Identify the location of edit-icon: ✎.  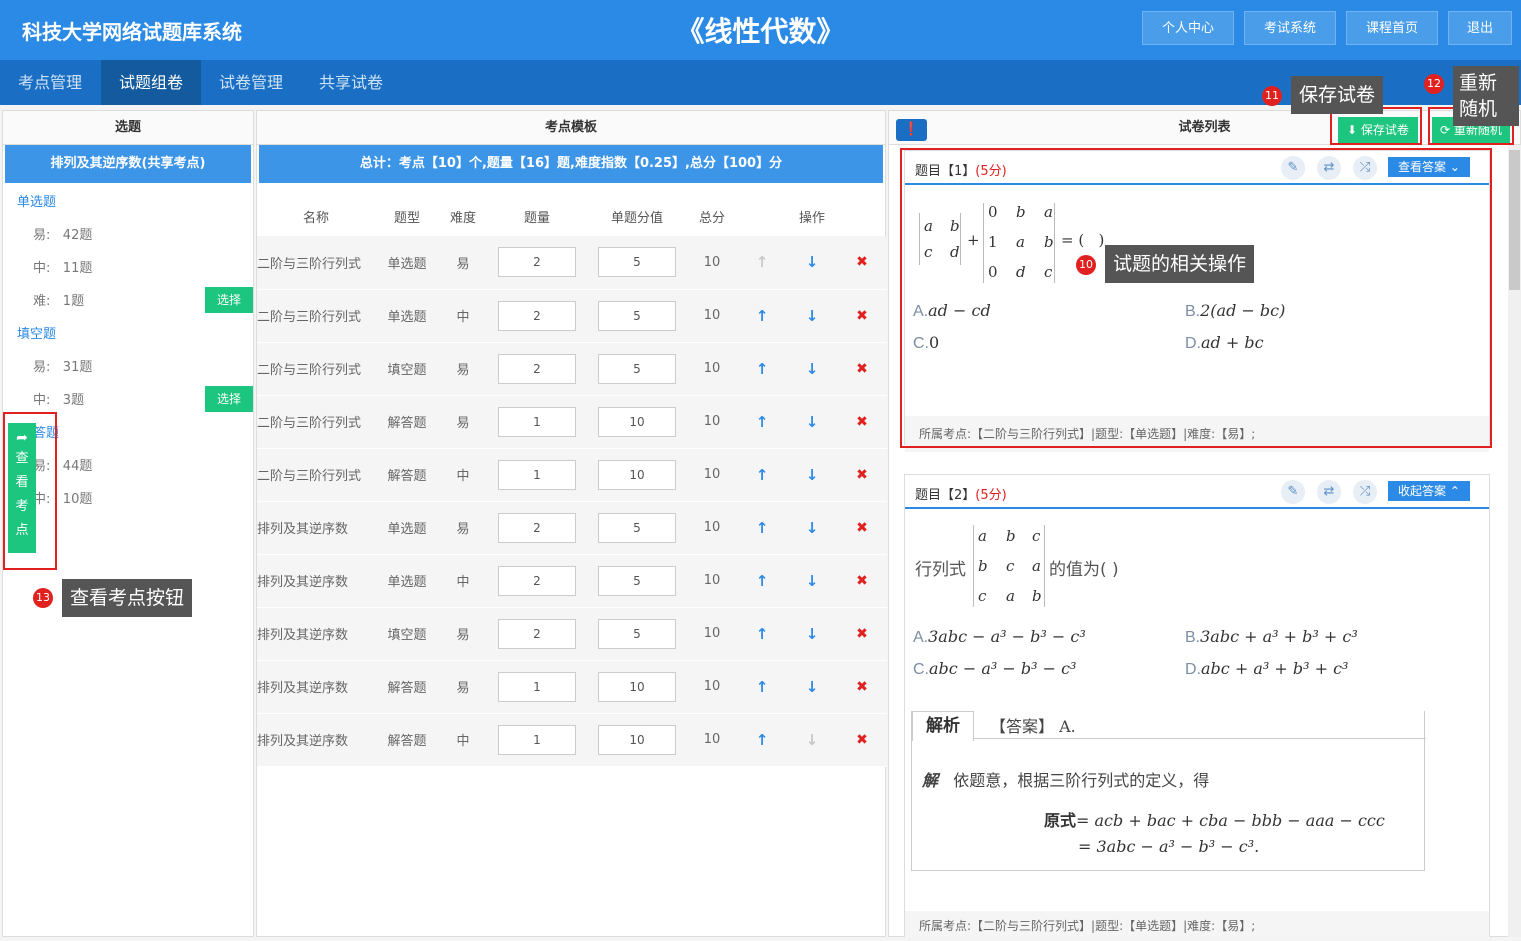
(1293, 492).